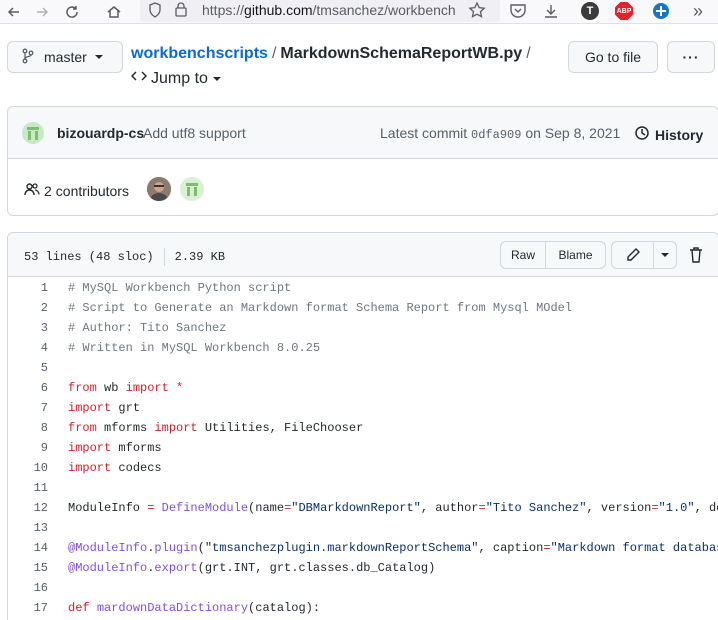  What do you see at coordinates (28, 608) in the screenshot?
I see `line-number: 17` at bounding box center [28, 608].